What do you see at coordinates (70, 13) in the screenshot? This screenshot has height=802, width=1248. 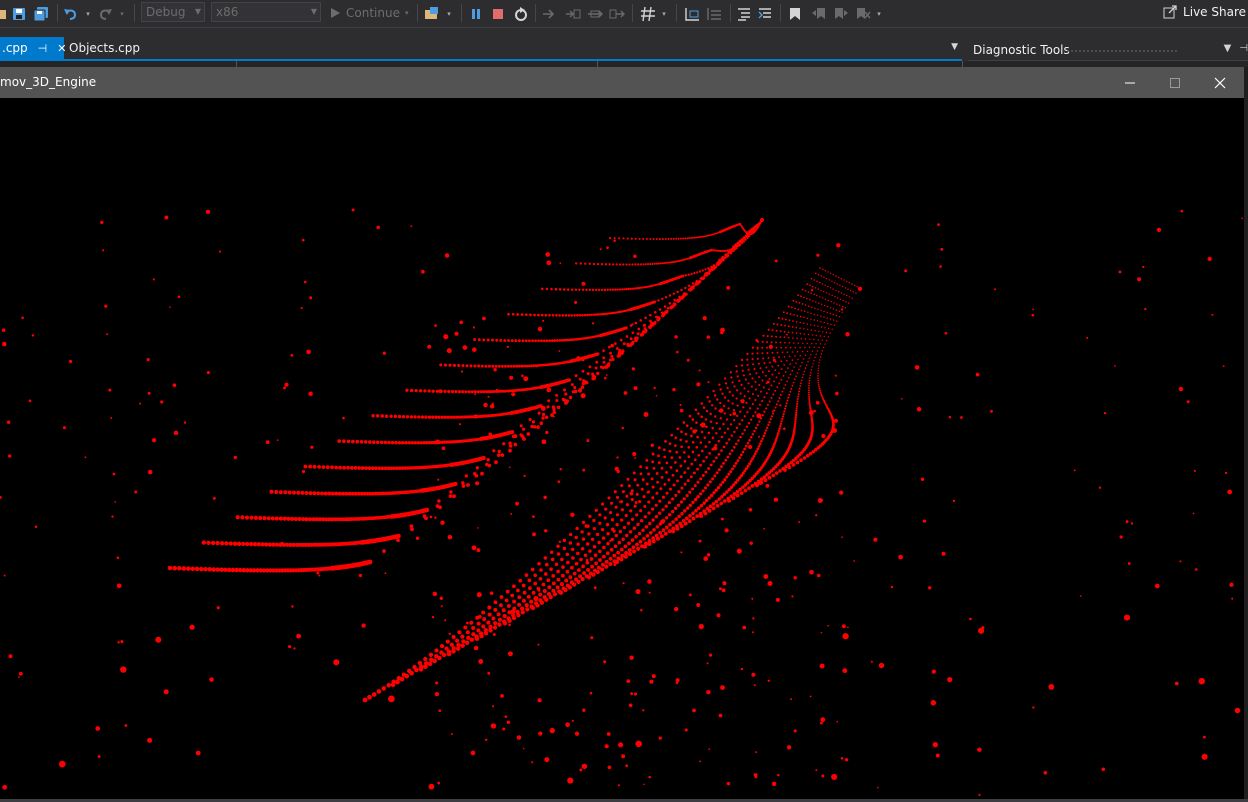 I see `undo-icon` at bounding box center [70, 13].